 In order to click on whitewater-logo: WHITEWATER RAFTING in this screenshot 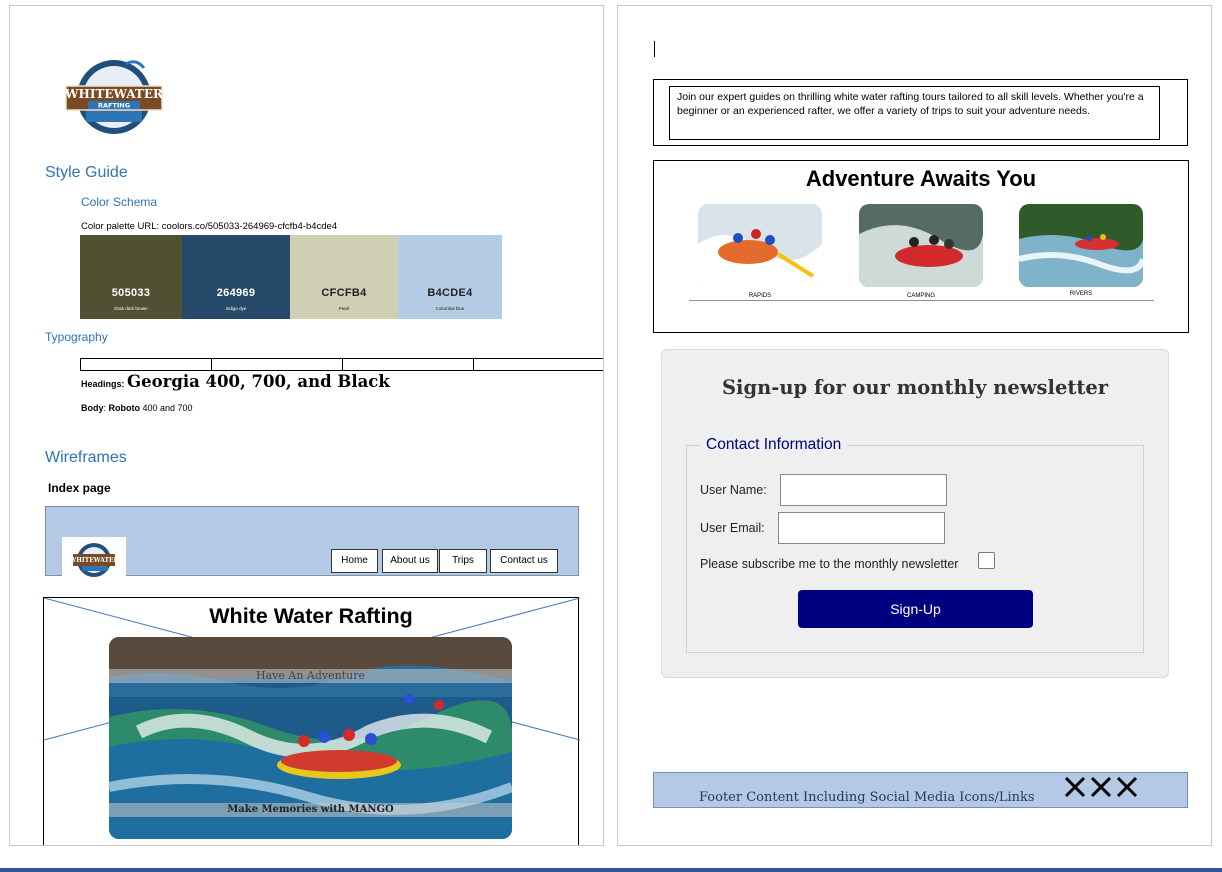, I will do `click(114, 97)`.